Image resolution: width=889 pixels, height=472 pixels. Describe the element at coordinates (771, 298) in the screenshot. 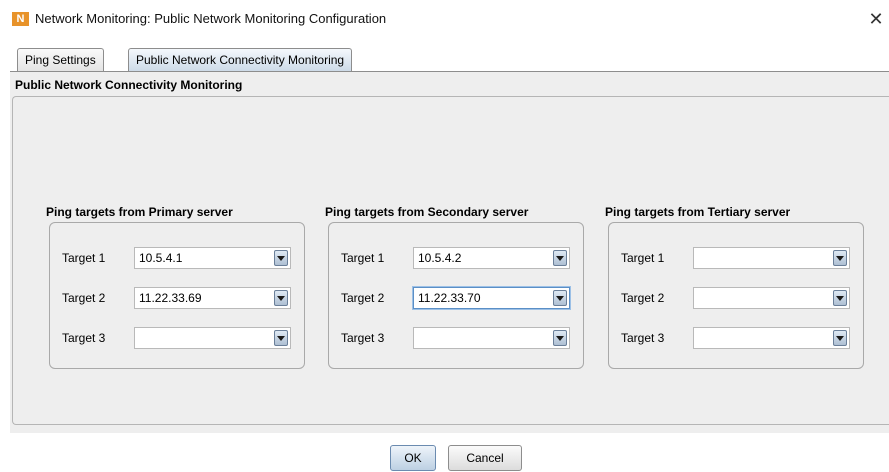

I see `tertiary-target-2-combo` at that location.